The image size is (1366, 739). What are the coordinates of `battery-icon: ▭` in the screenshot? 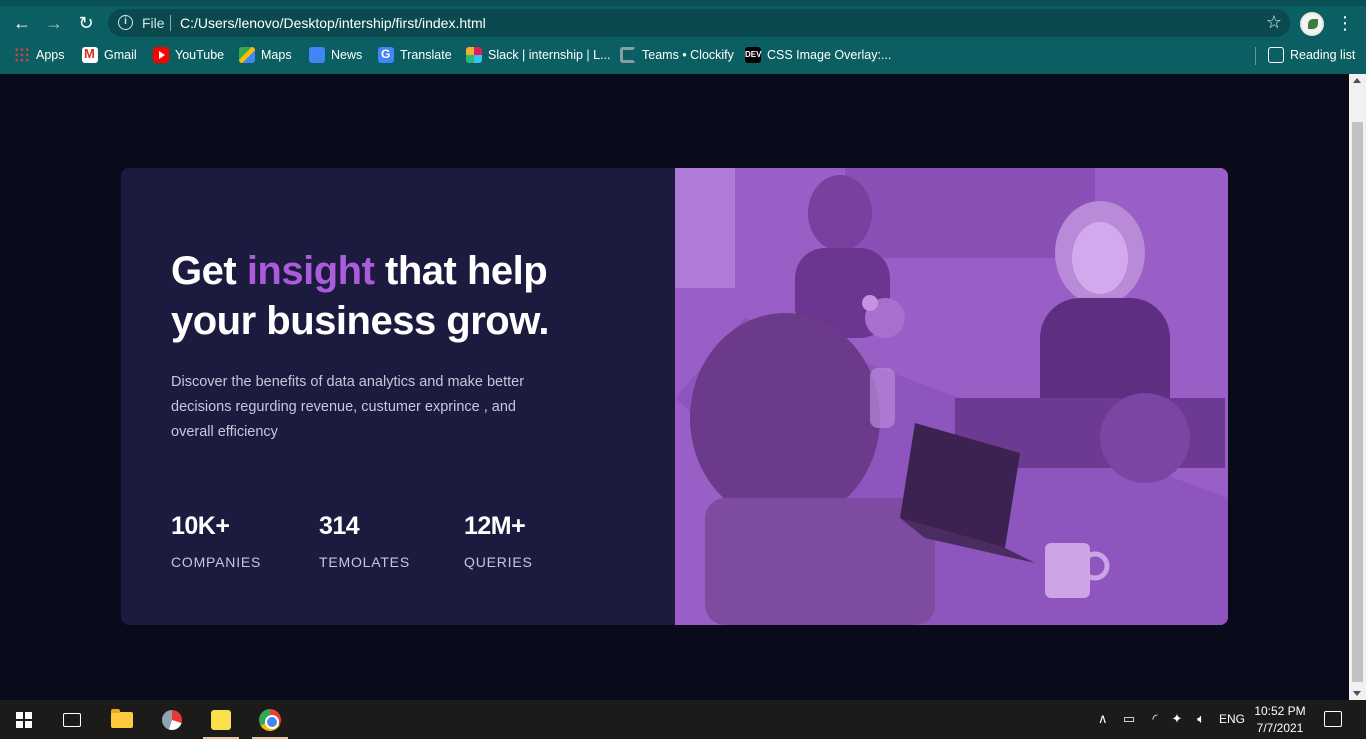 It's located at (1129, 719).